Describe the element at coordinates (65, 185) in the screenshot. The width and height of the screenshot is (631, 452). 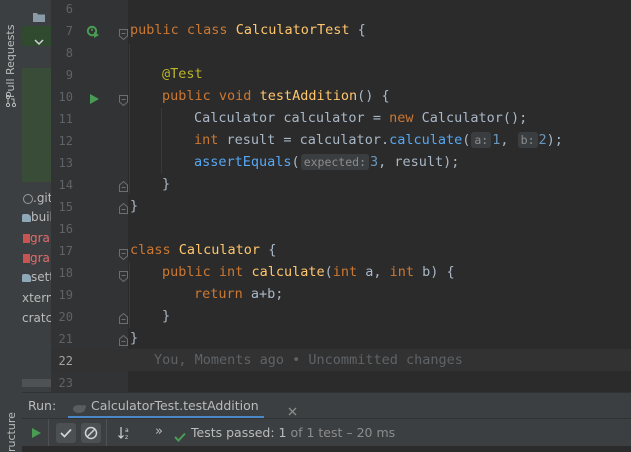
I see `line-number: 14` at that location.